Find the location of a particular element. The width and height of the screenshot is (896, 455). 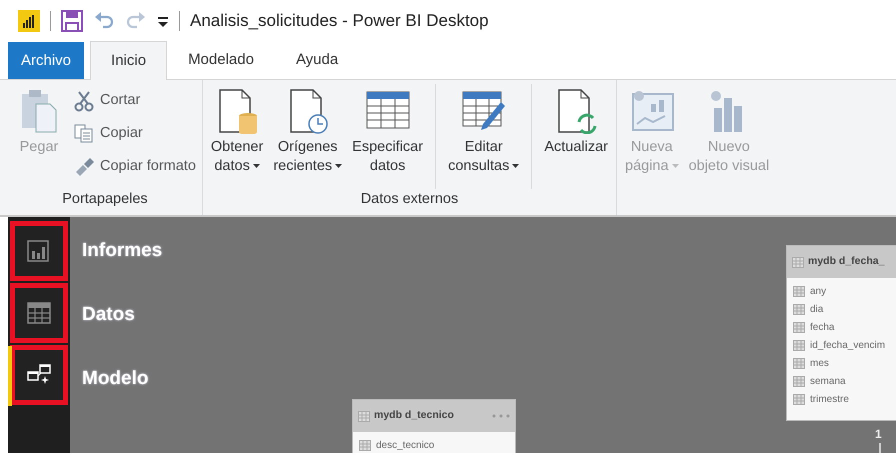

view-button is located at coordinates (39, 375).